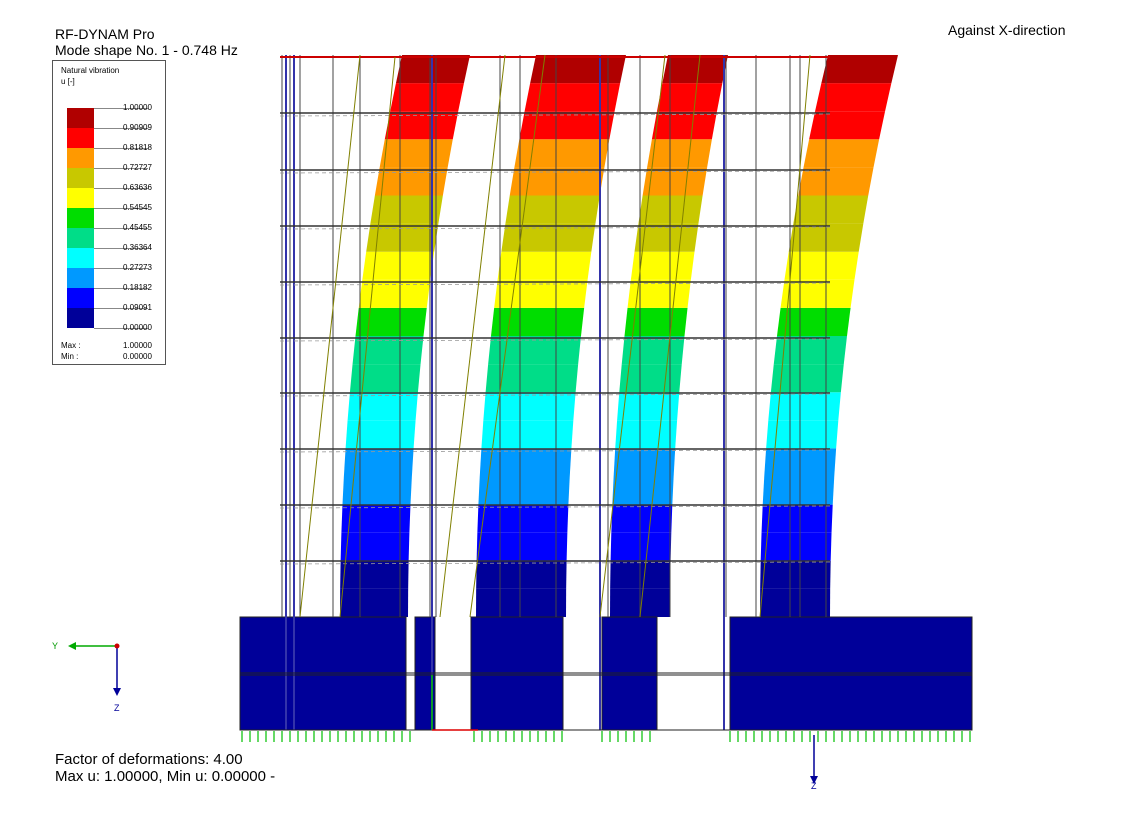 This screenshot has width=1121, height=827. What do you see at coordinates (117, 708) in the screenshot?
I see `z-axis-label: Z` at bounding box center [117, 708].